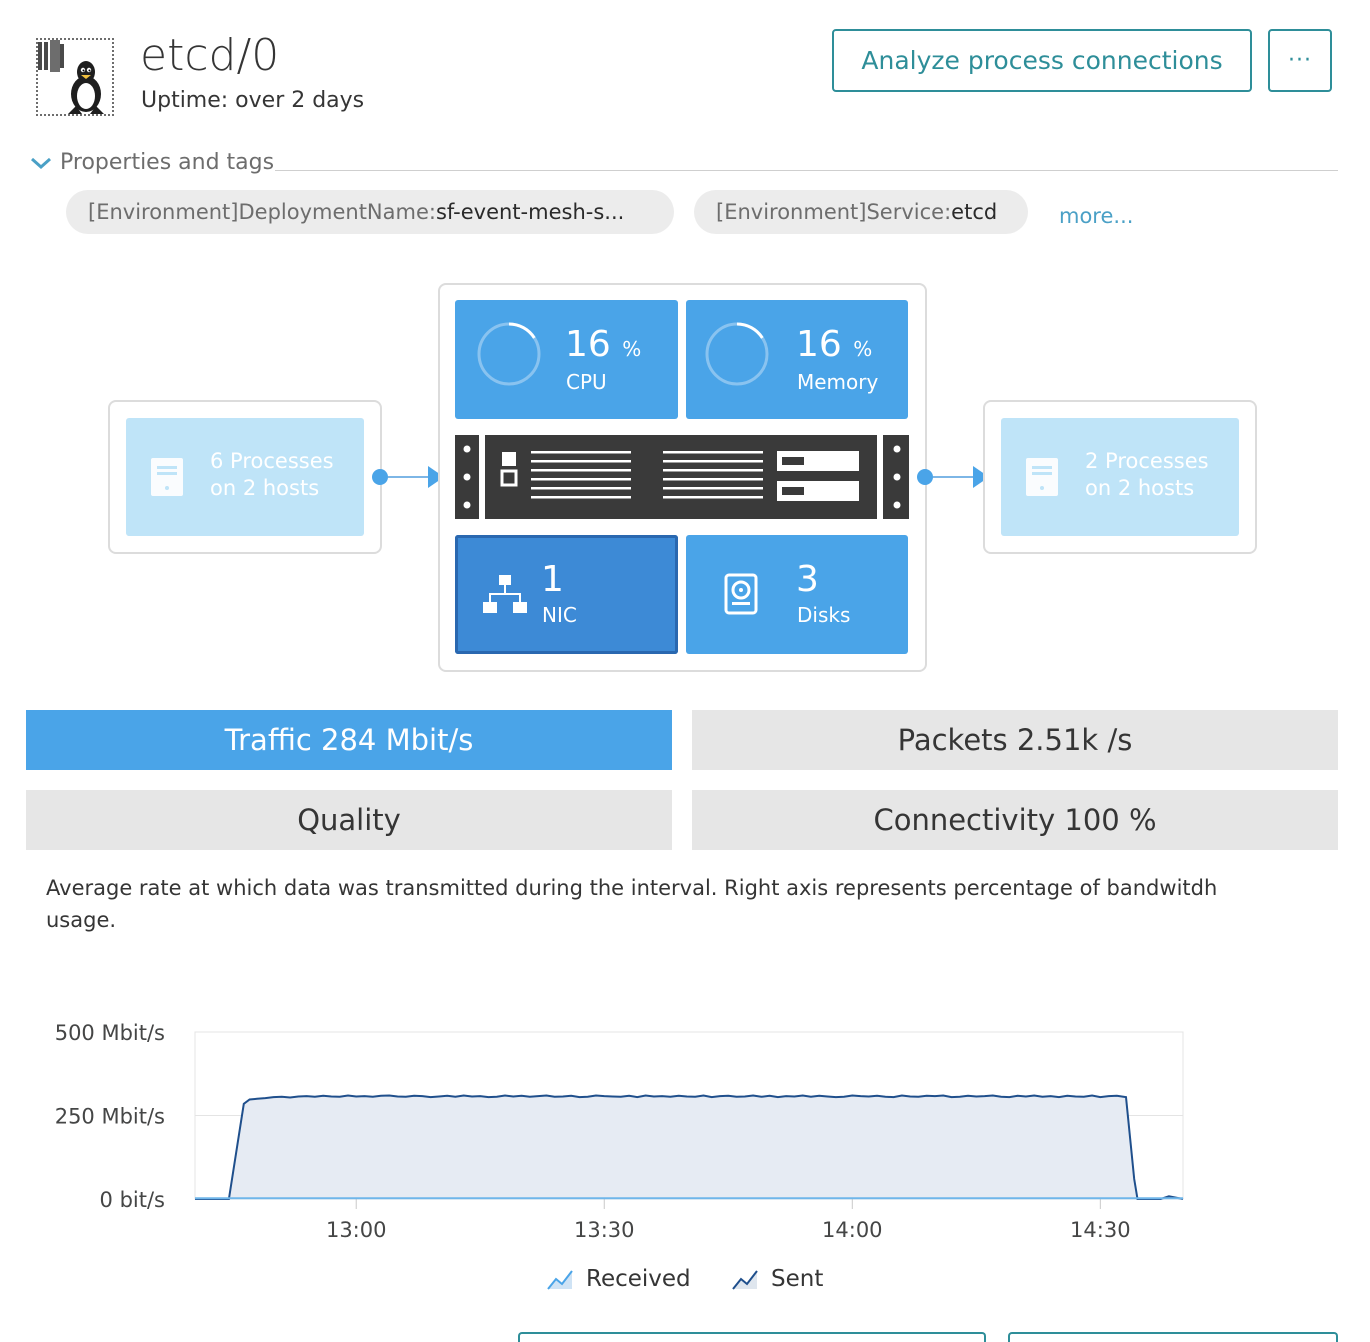  Describe the element at coordinates (566, 594) in the screenshot. I see `nic-tile: 1 NIC` at that location.